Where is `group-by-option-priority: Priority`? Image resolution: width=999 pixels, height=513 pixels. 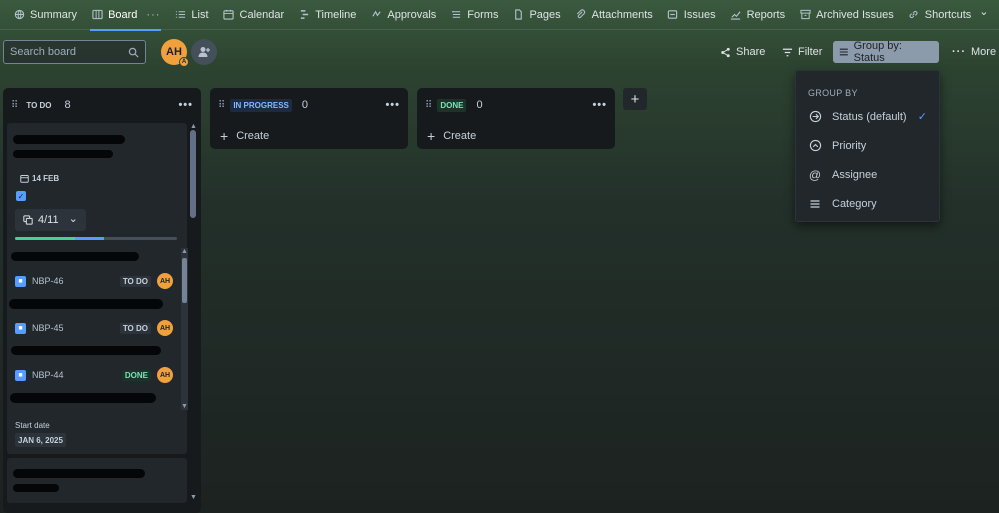 group-by-option-priority: Priority is located at coordinates (867, 145).